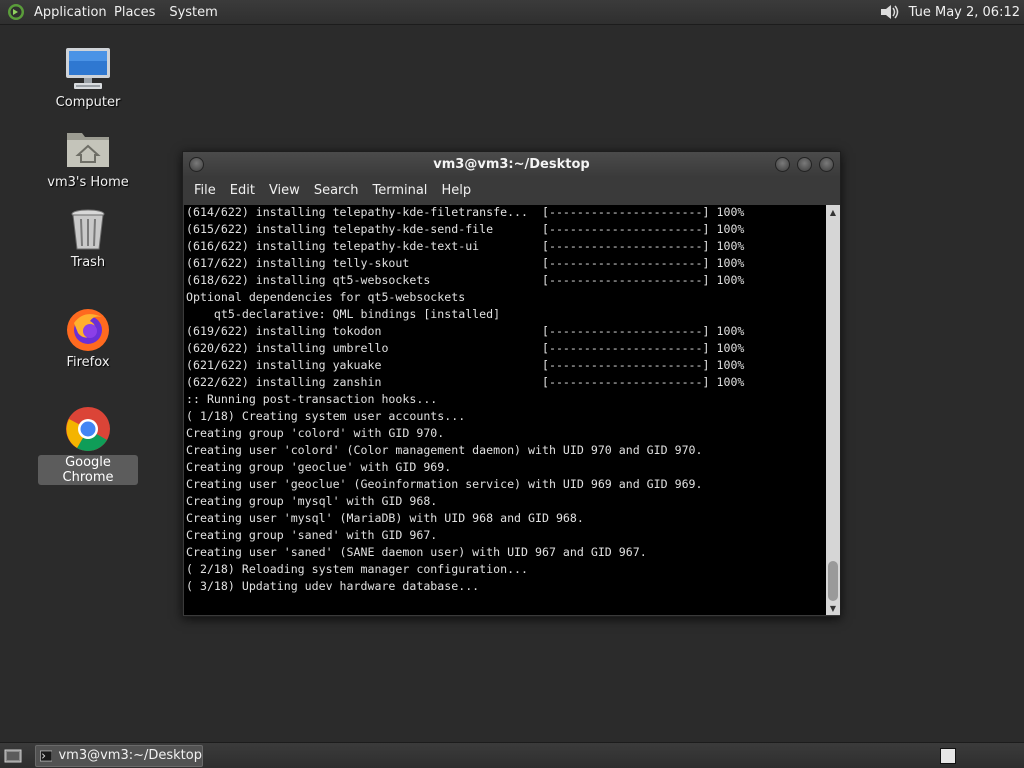 This screenshot has height=768, width=1024. What do you see at coordinates (782, 164) in the screenshot?
I see `minimize-button` at bounding box center [782, 164].